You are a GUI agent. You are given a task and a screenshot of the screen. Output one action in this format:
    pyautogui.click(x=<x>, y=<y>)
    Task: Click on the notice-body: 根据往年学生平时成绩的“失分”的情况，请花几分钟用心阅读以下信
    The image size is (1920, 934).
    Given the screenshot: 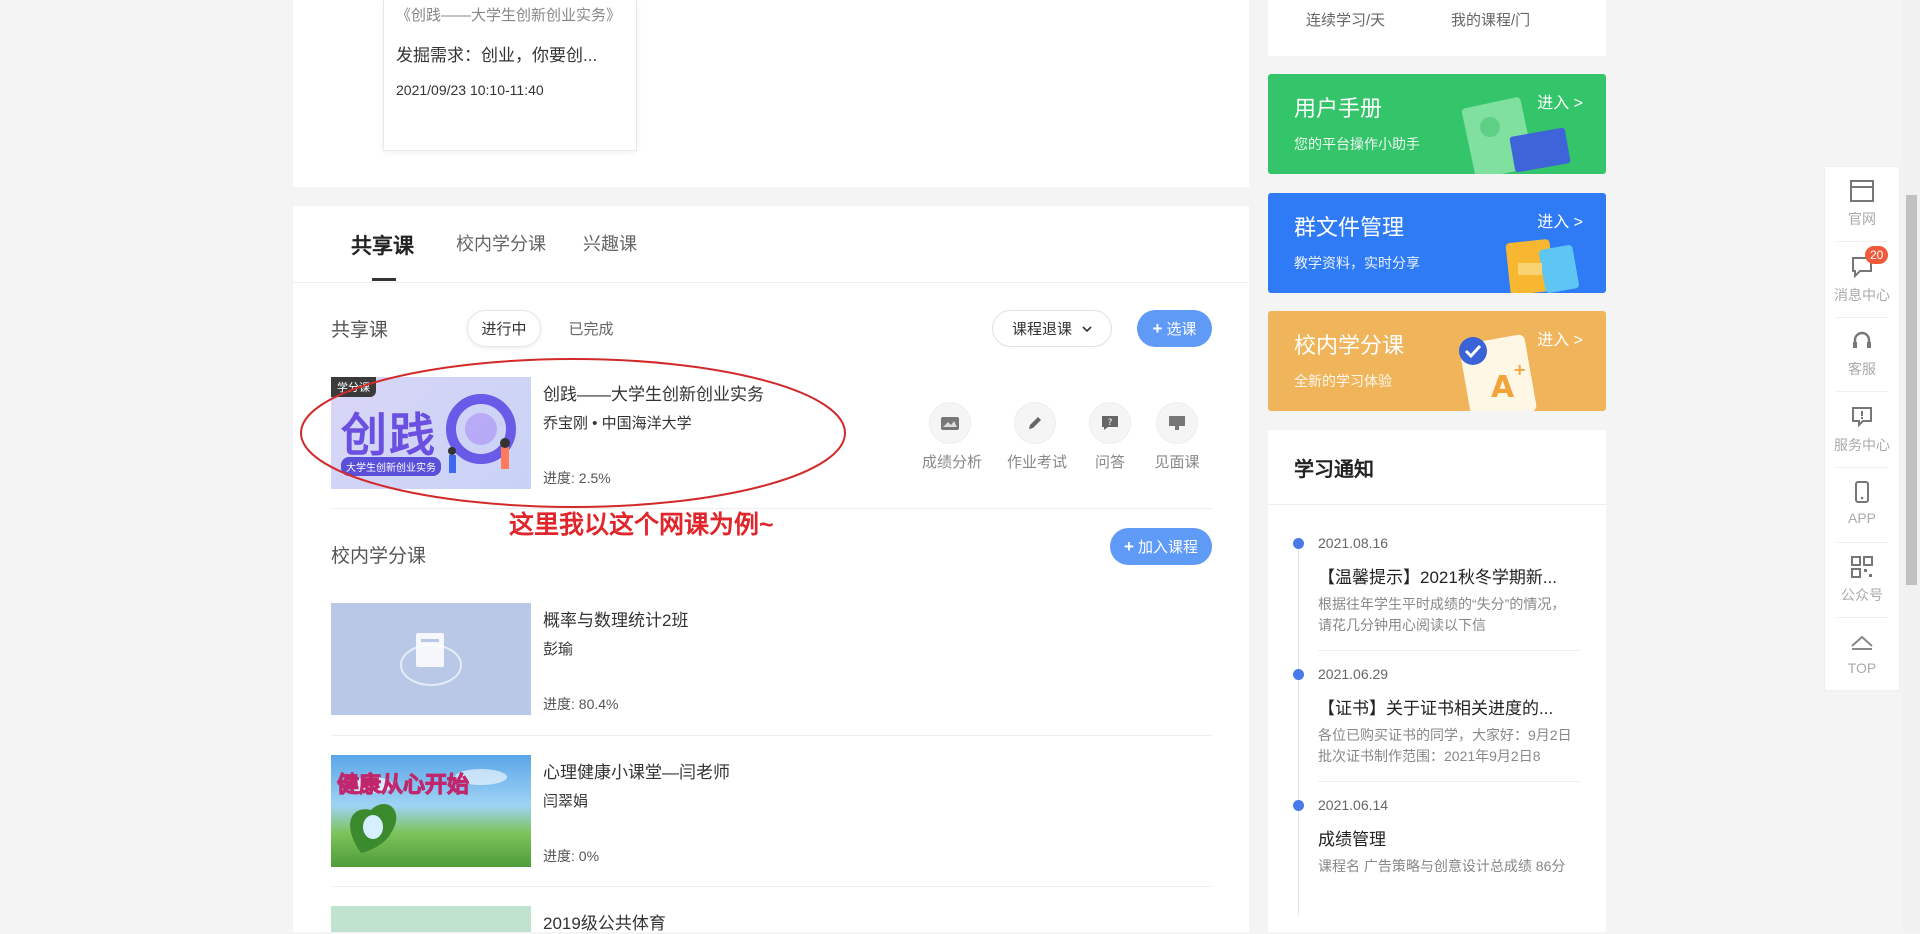 What is the action you would take?
    pyautogui.click(x=1442, y=614)
    